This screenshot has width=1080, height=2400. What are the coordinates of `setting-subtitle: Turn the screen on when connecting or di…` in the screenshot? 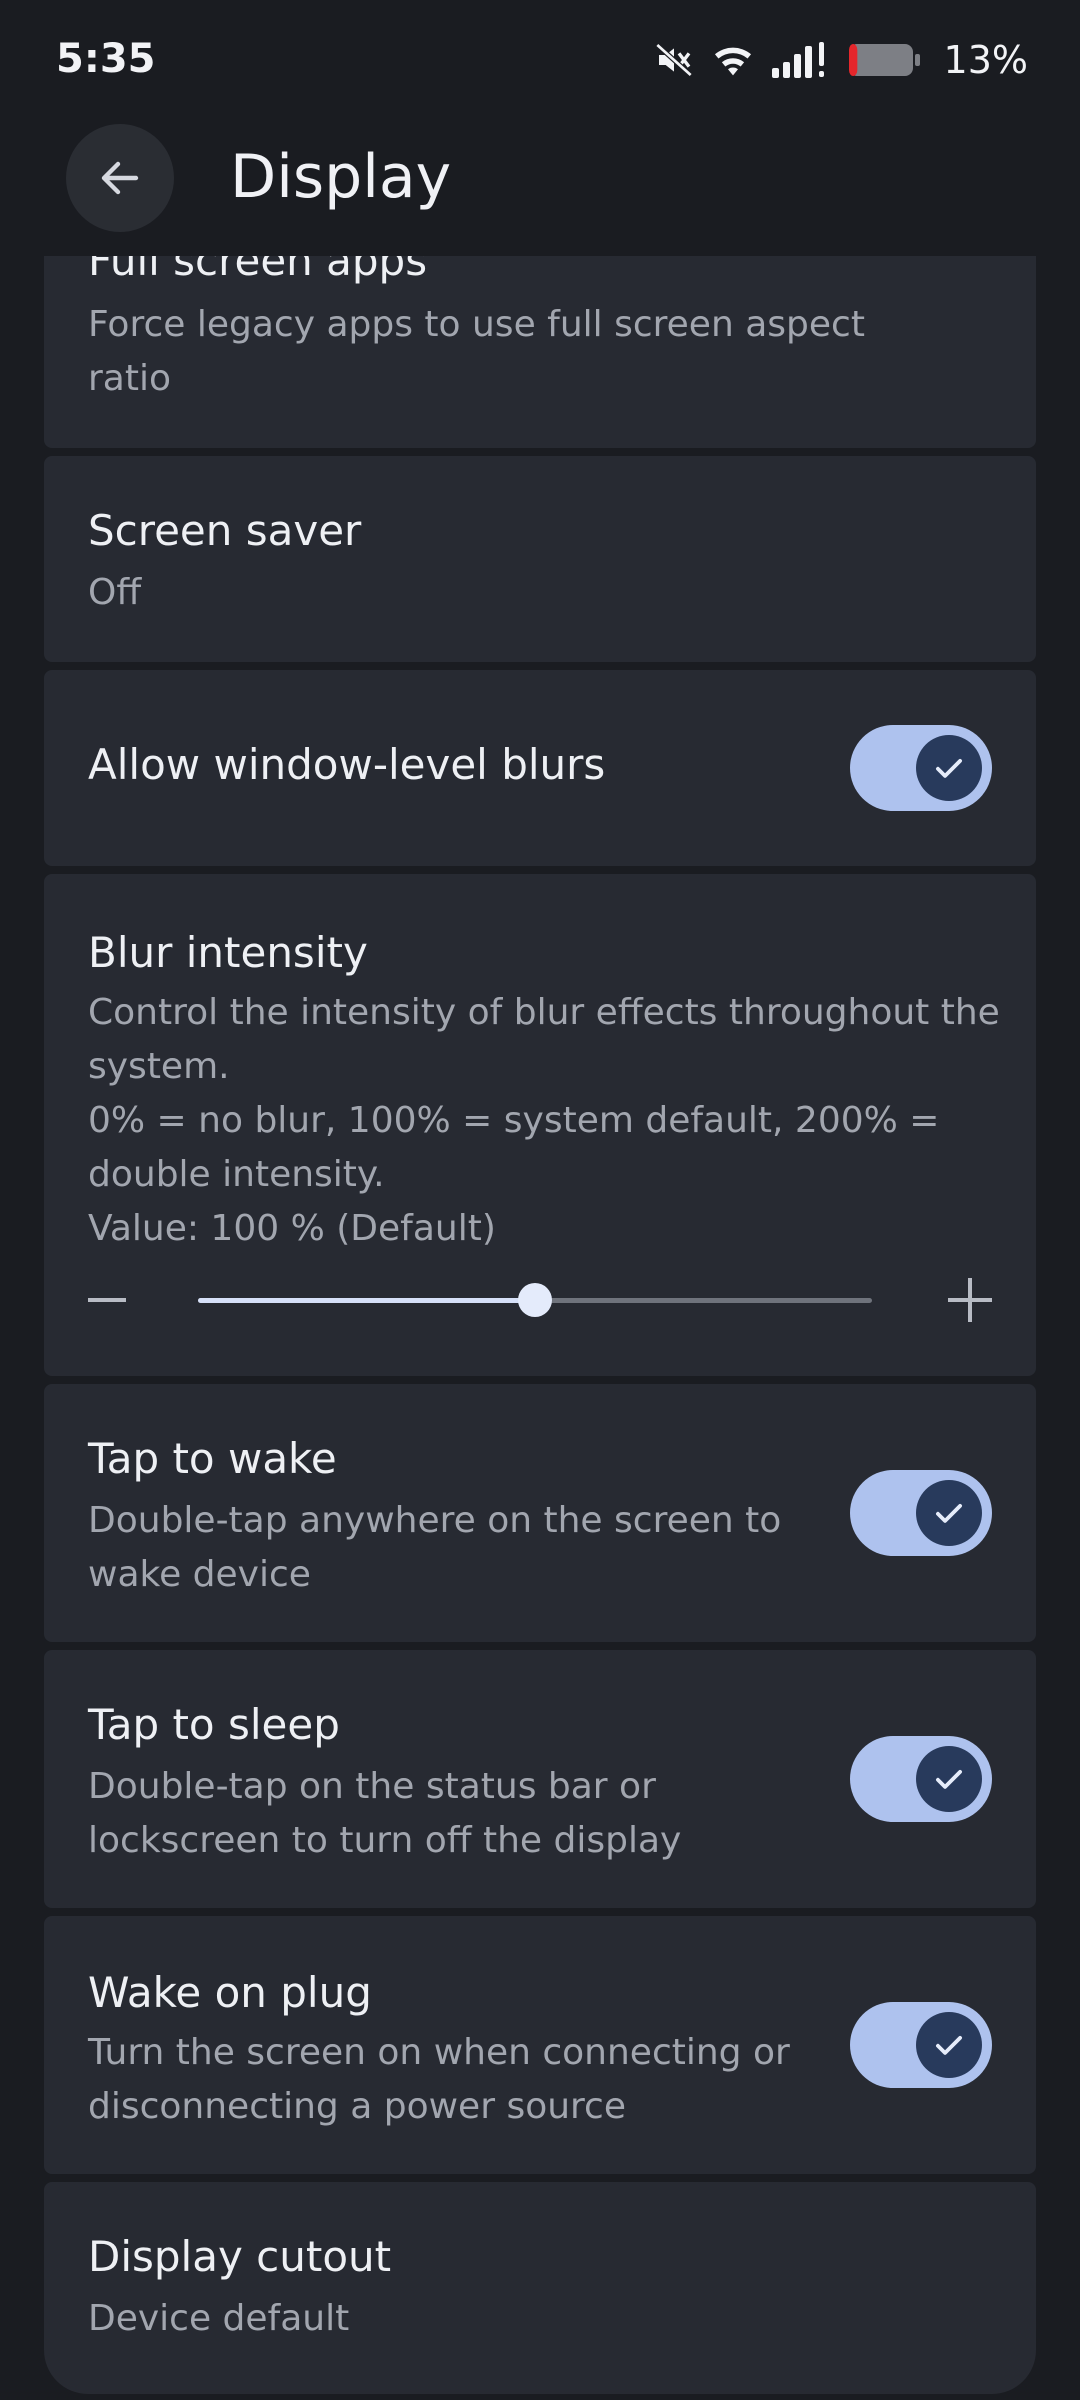 It's located at (439, 2079).